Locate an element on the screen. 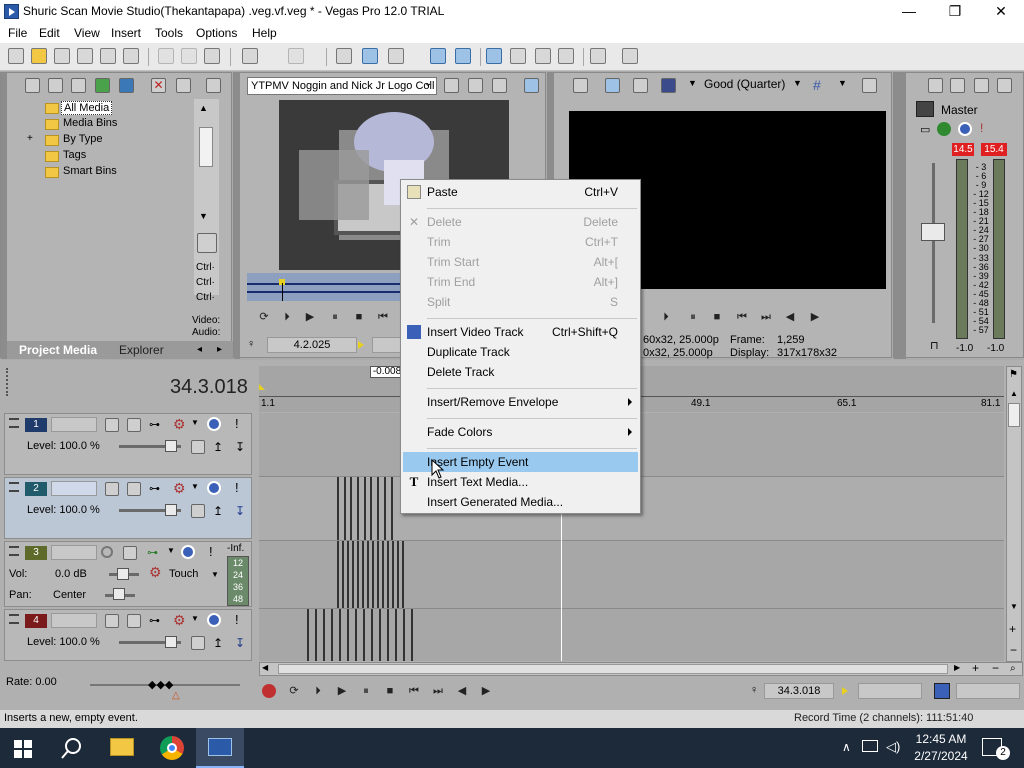  zoom-tool-icon is located at coordinates (566, 56).